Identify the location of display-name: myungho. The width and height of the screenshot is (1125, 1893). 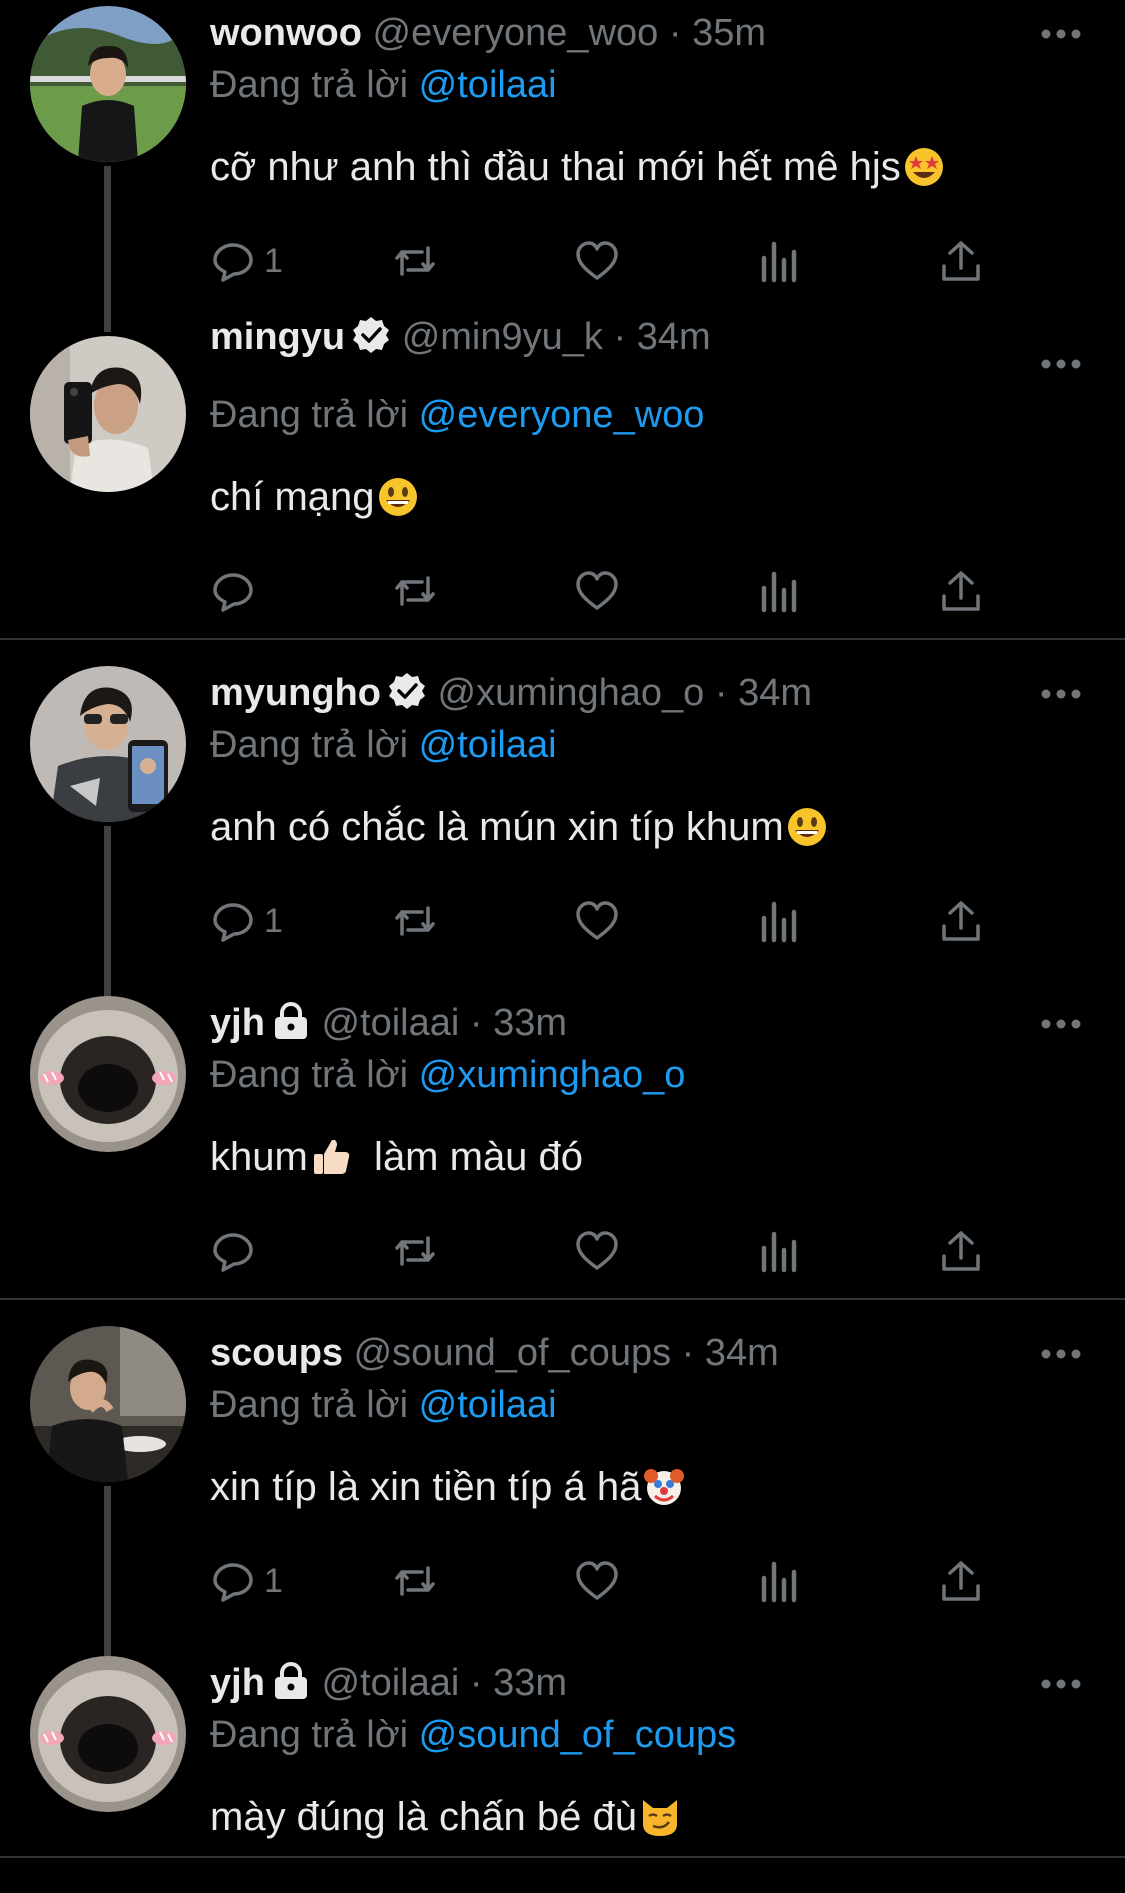
(295, 693).